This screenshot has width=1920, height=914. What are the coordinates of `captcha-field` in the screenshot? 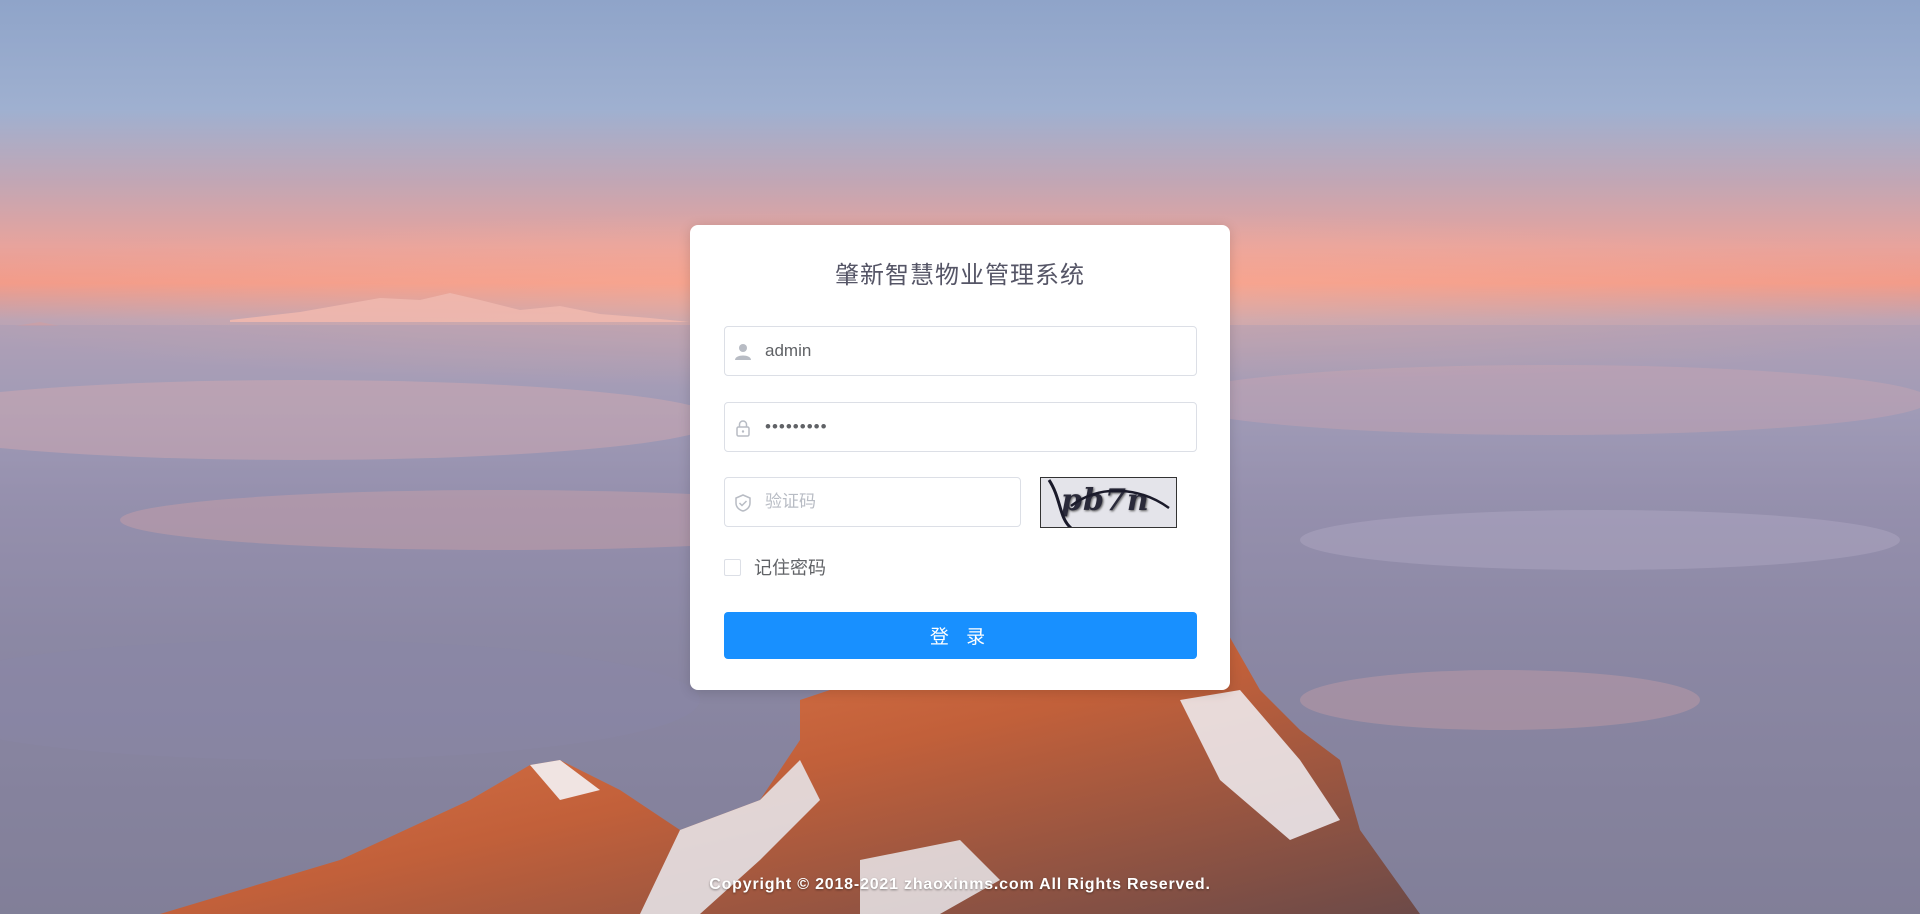 It's located at (872, 502).